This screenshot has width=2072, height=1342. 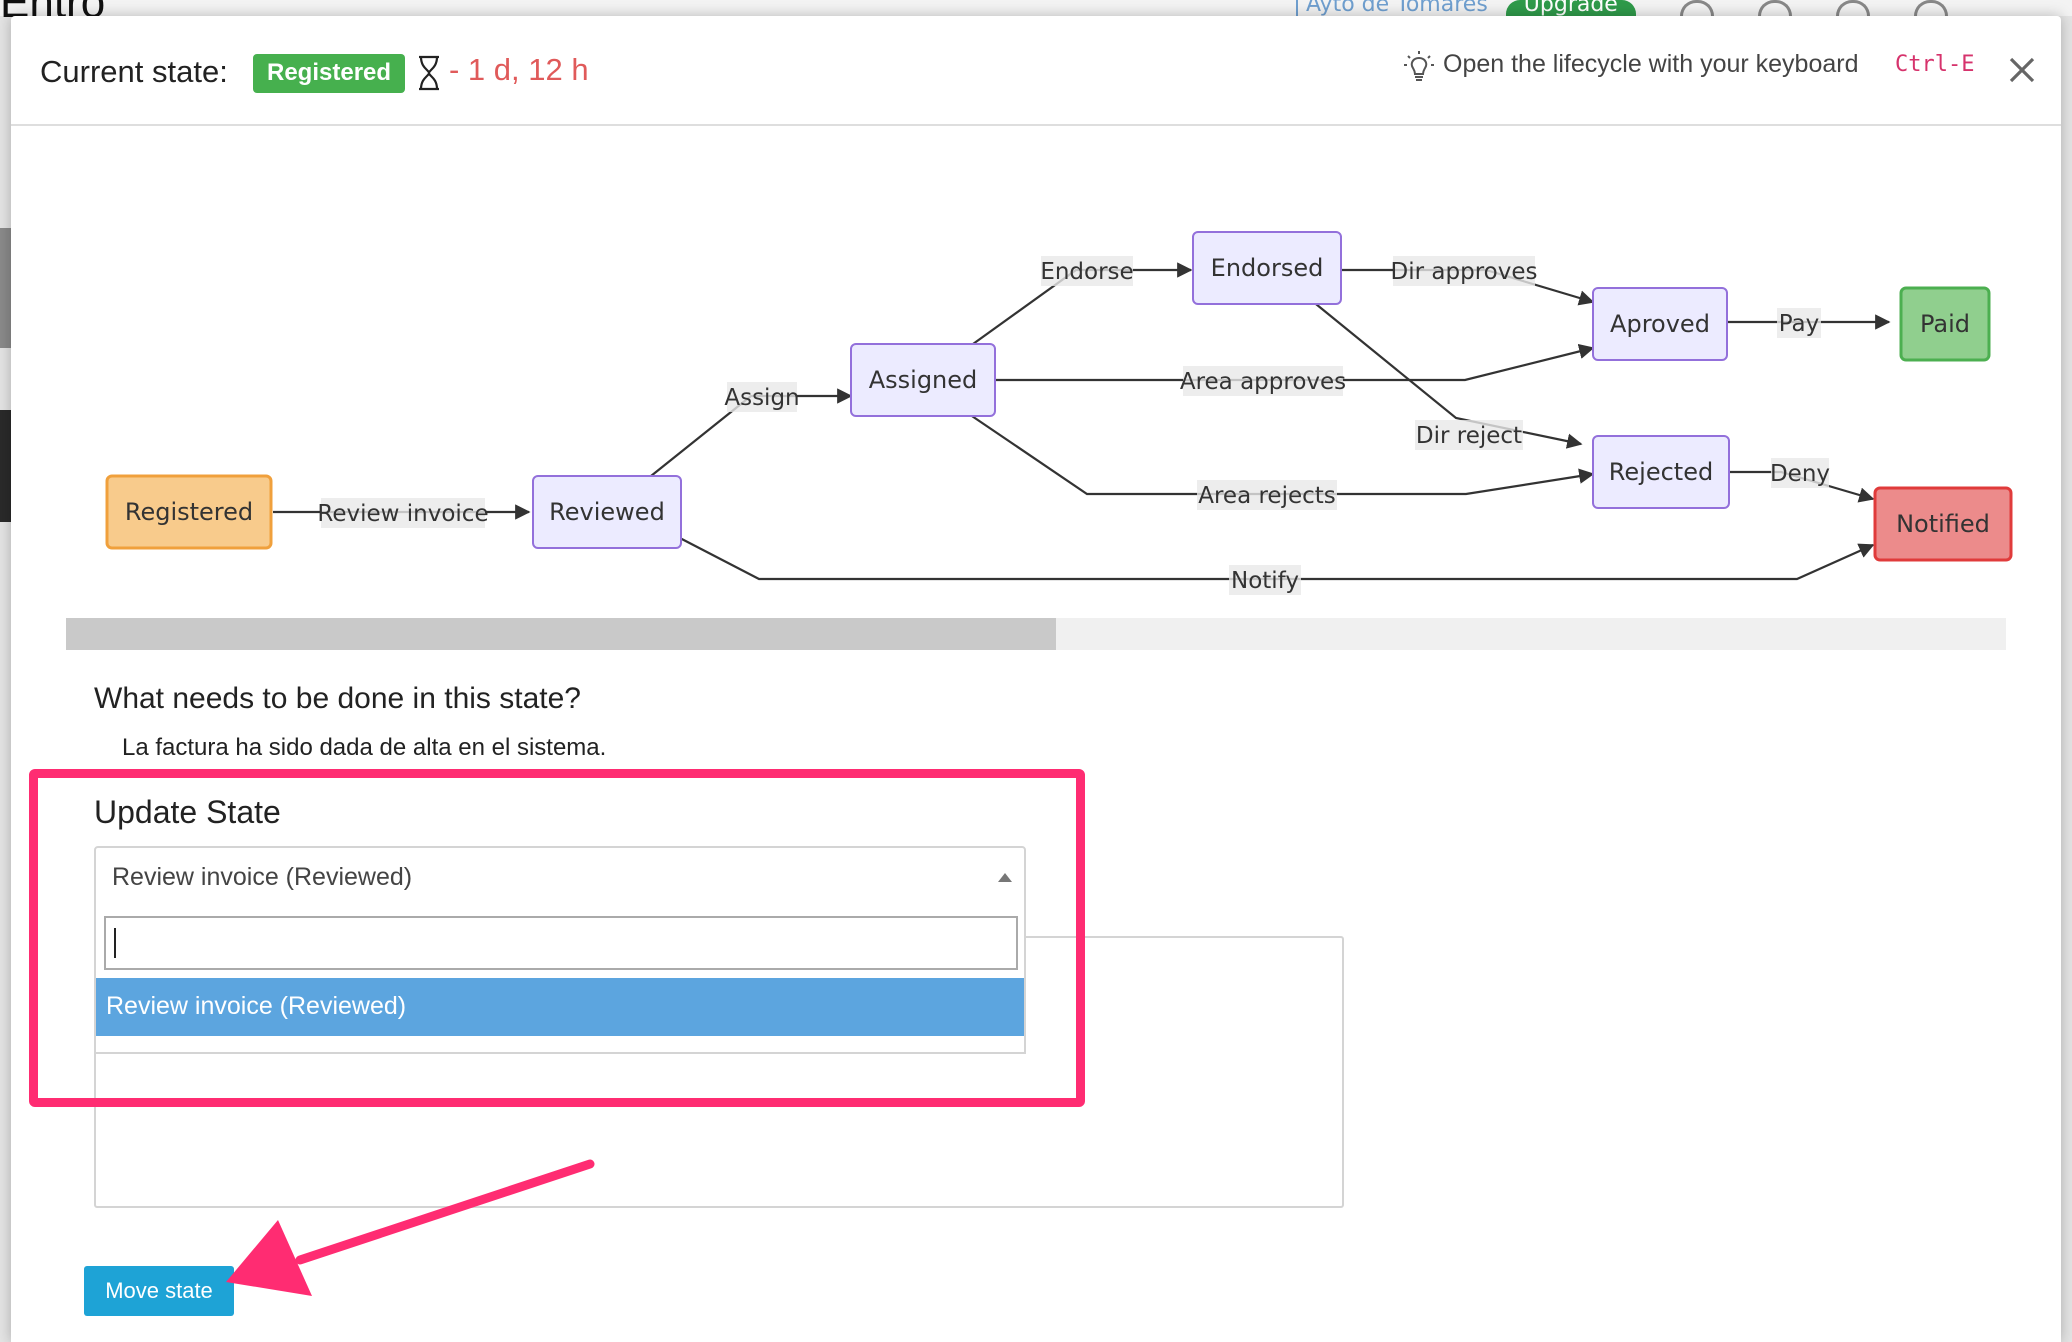 What do you see at coordinates (134, 71) in the screenshot?
I see `current-state-label: Current state:` at bounding box center [134, 71].